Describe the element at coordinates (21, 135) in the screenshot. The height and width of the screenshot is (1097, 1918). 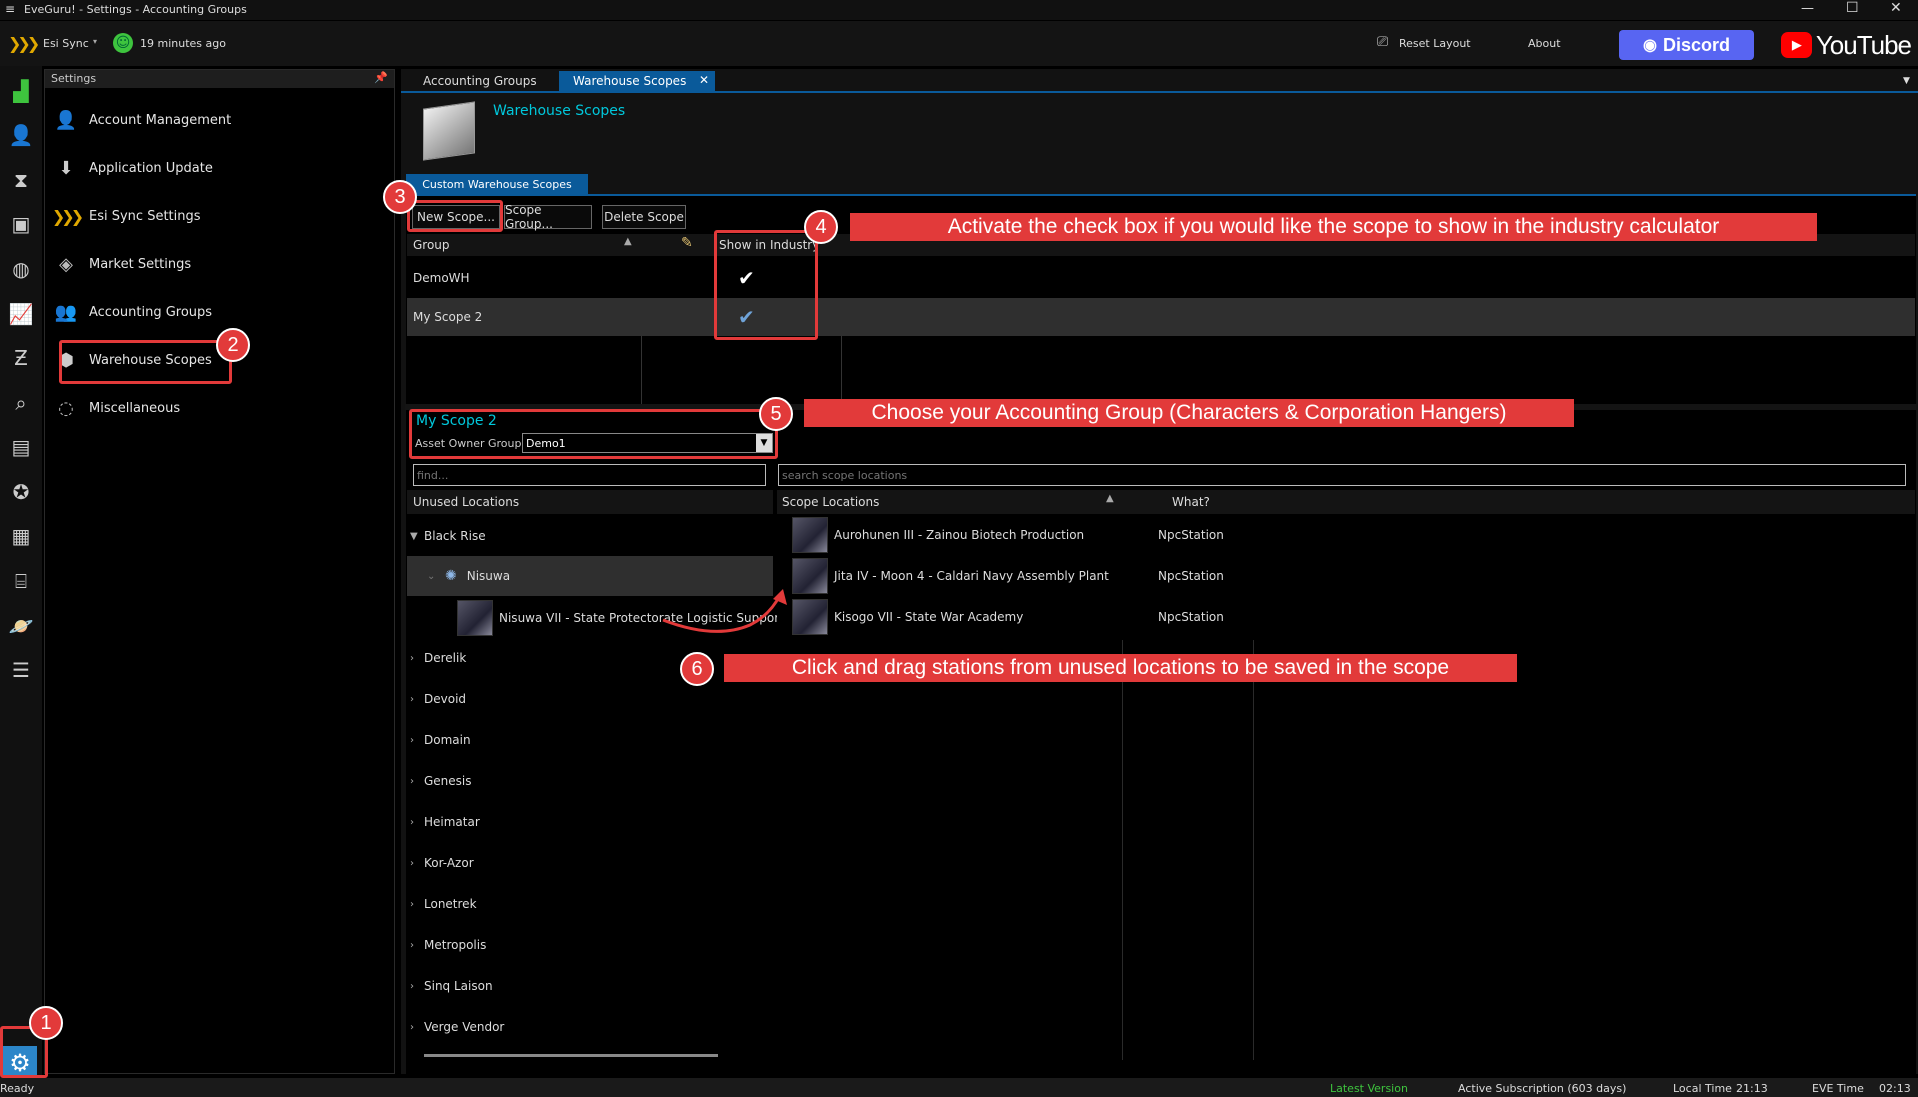
I see `character-icon: 👤` at that location.